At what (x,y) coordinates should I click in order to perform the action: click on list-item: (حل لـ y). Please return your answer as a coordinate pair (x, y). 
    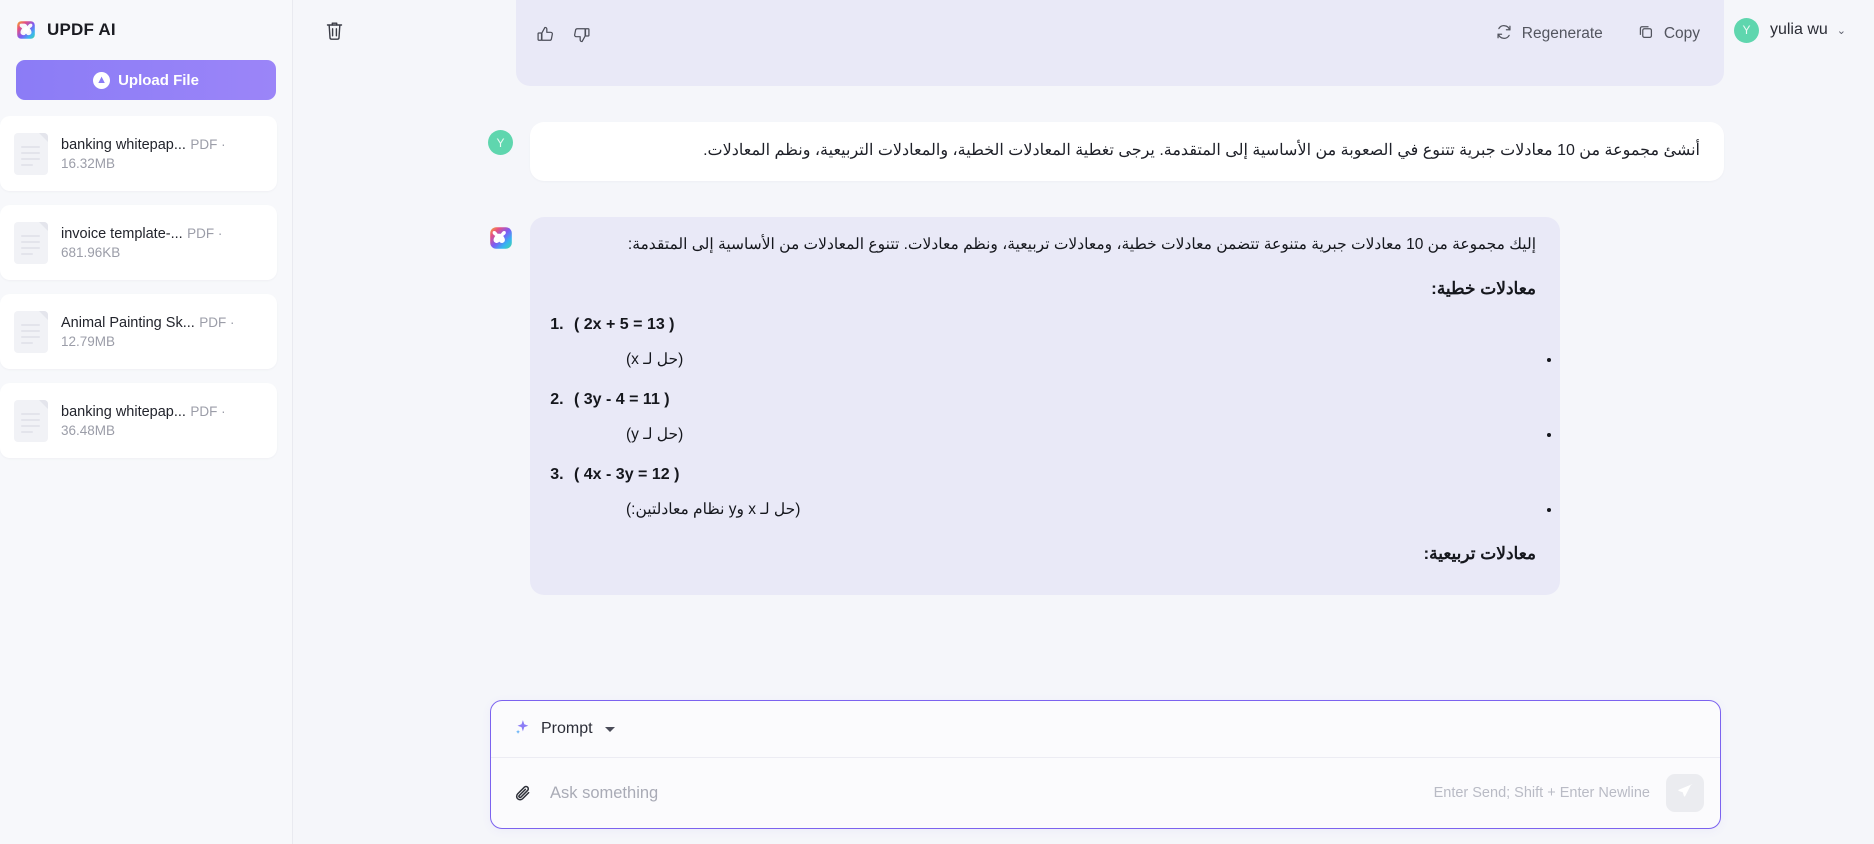
    Looking at the image, I should click on (1078, 435).